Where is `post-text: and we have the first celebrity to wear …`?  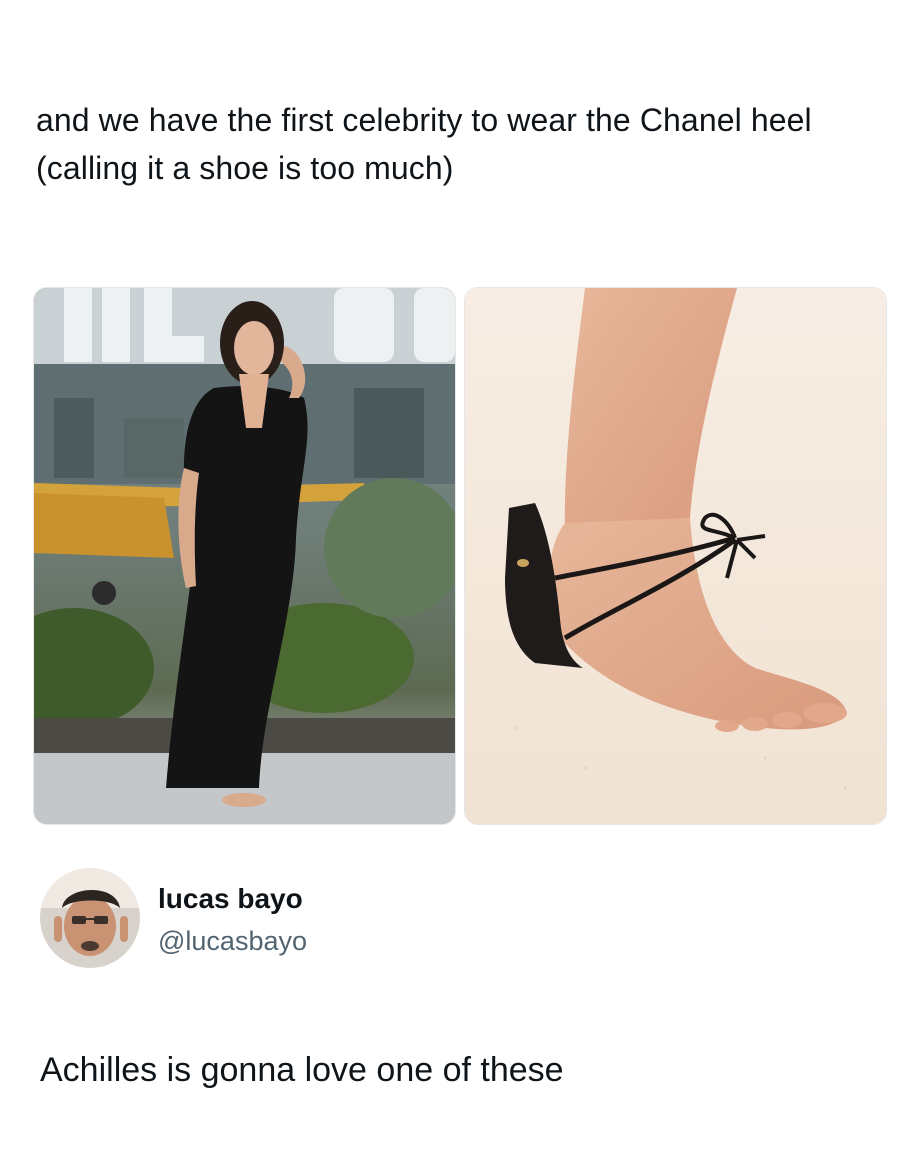 post-text: and we have the first celebrity to wear … is located at coordinates (424, 144).